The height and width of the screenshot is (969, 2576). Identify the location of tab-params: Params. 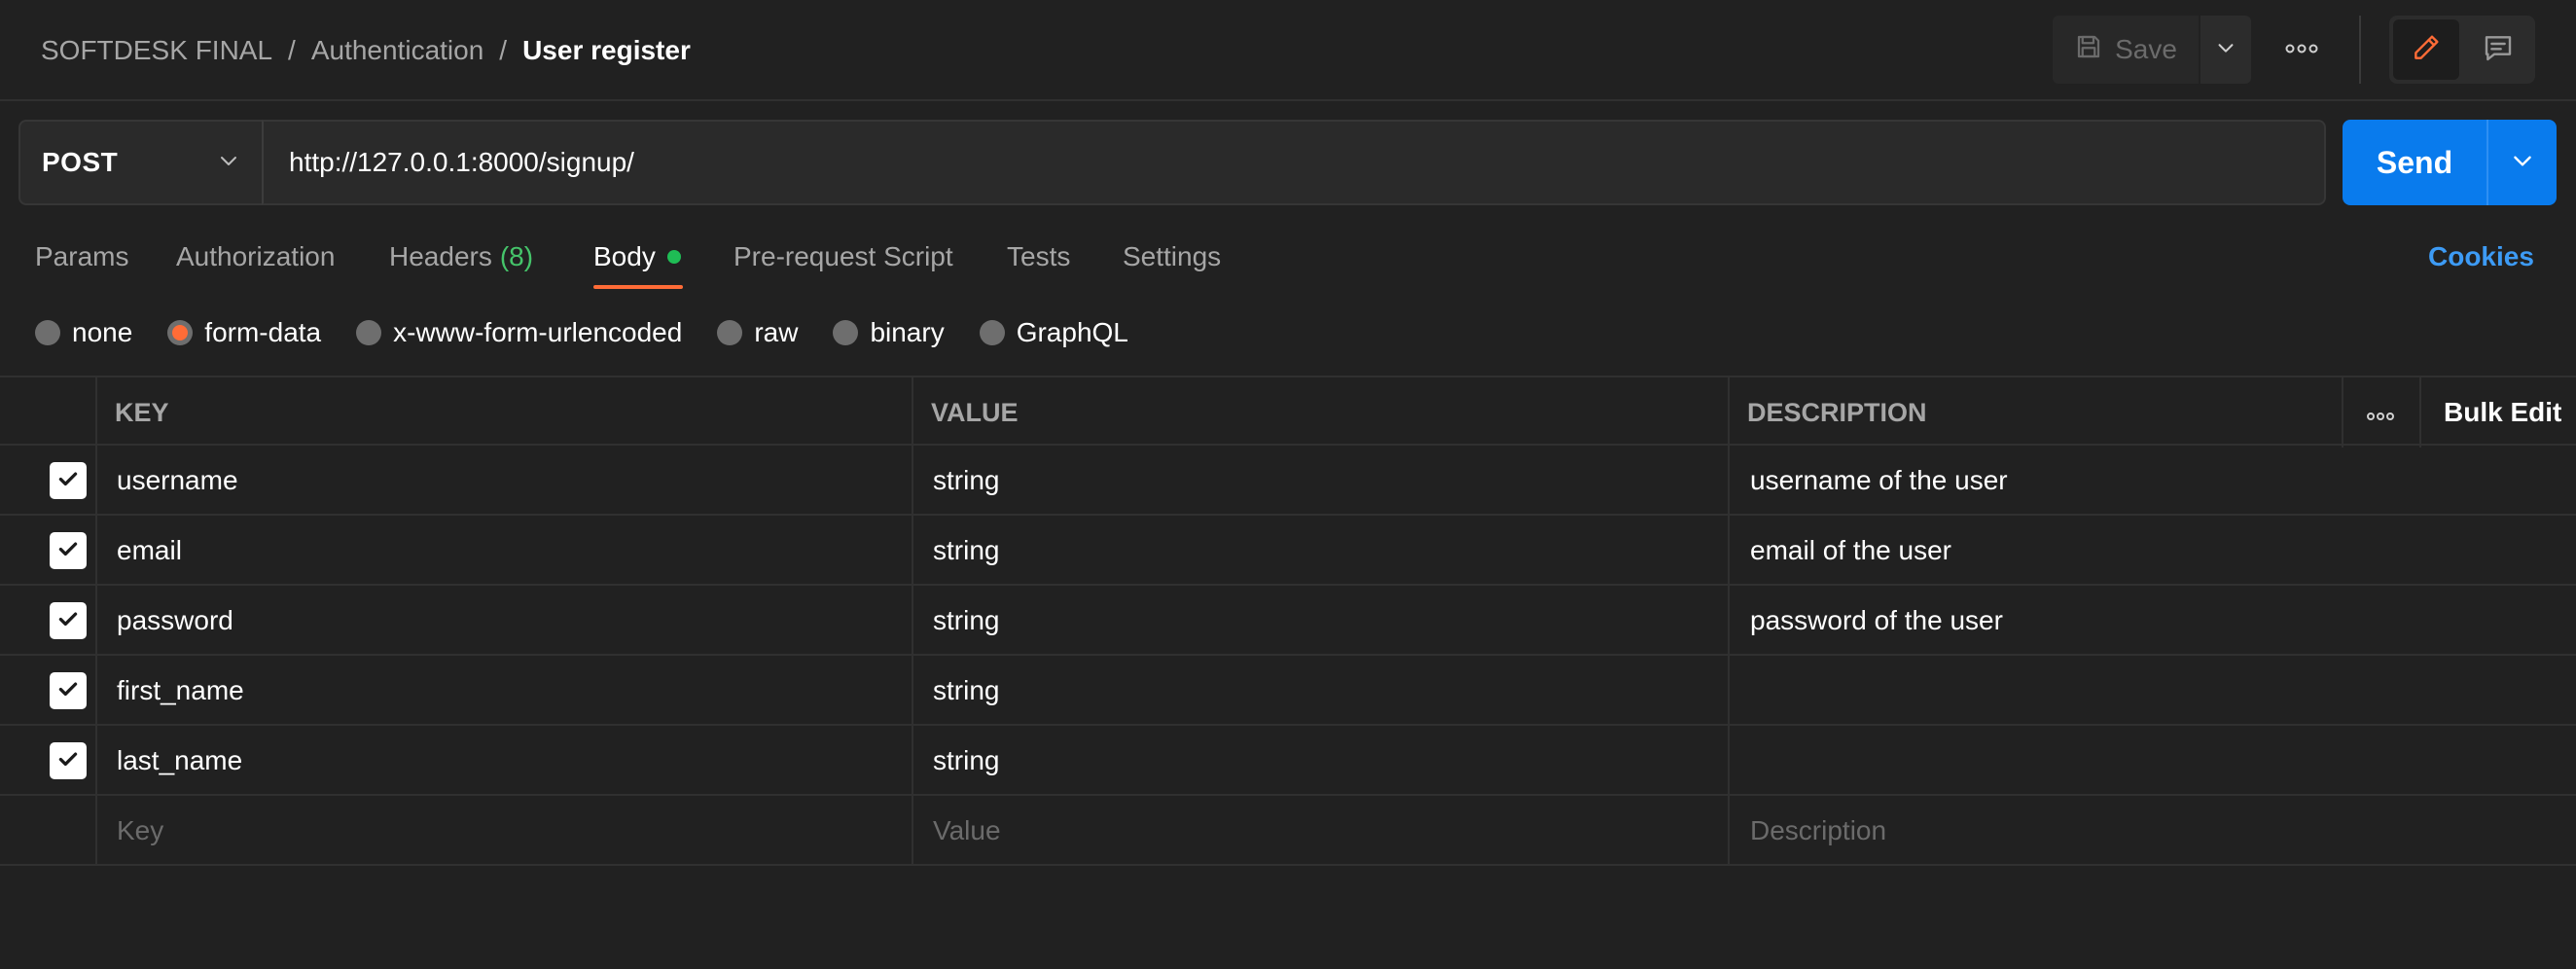
(81, 257).